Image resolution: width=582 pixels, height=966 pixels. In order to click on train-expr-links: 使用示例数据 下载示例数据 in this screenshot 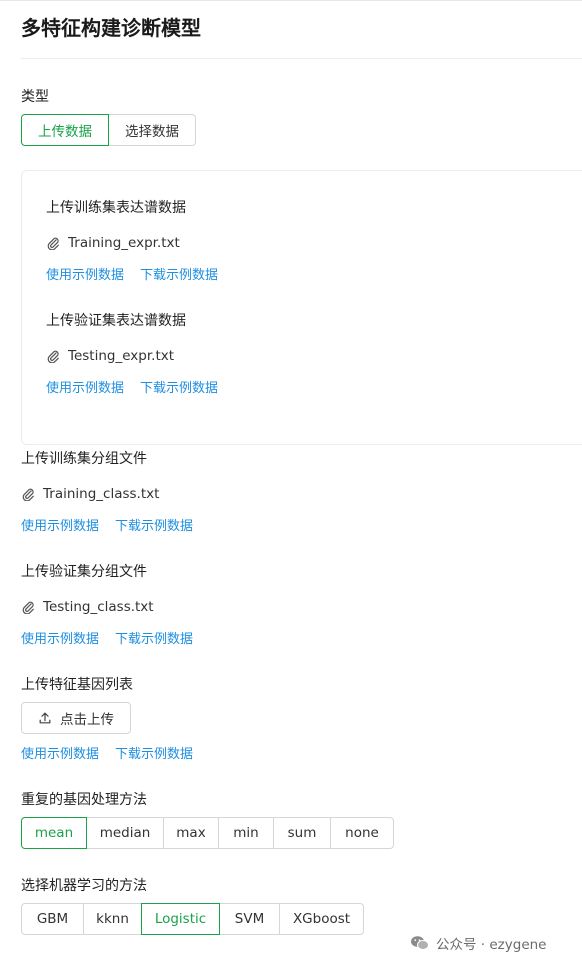, I will do `click(132, 273)`.